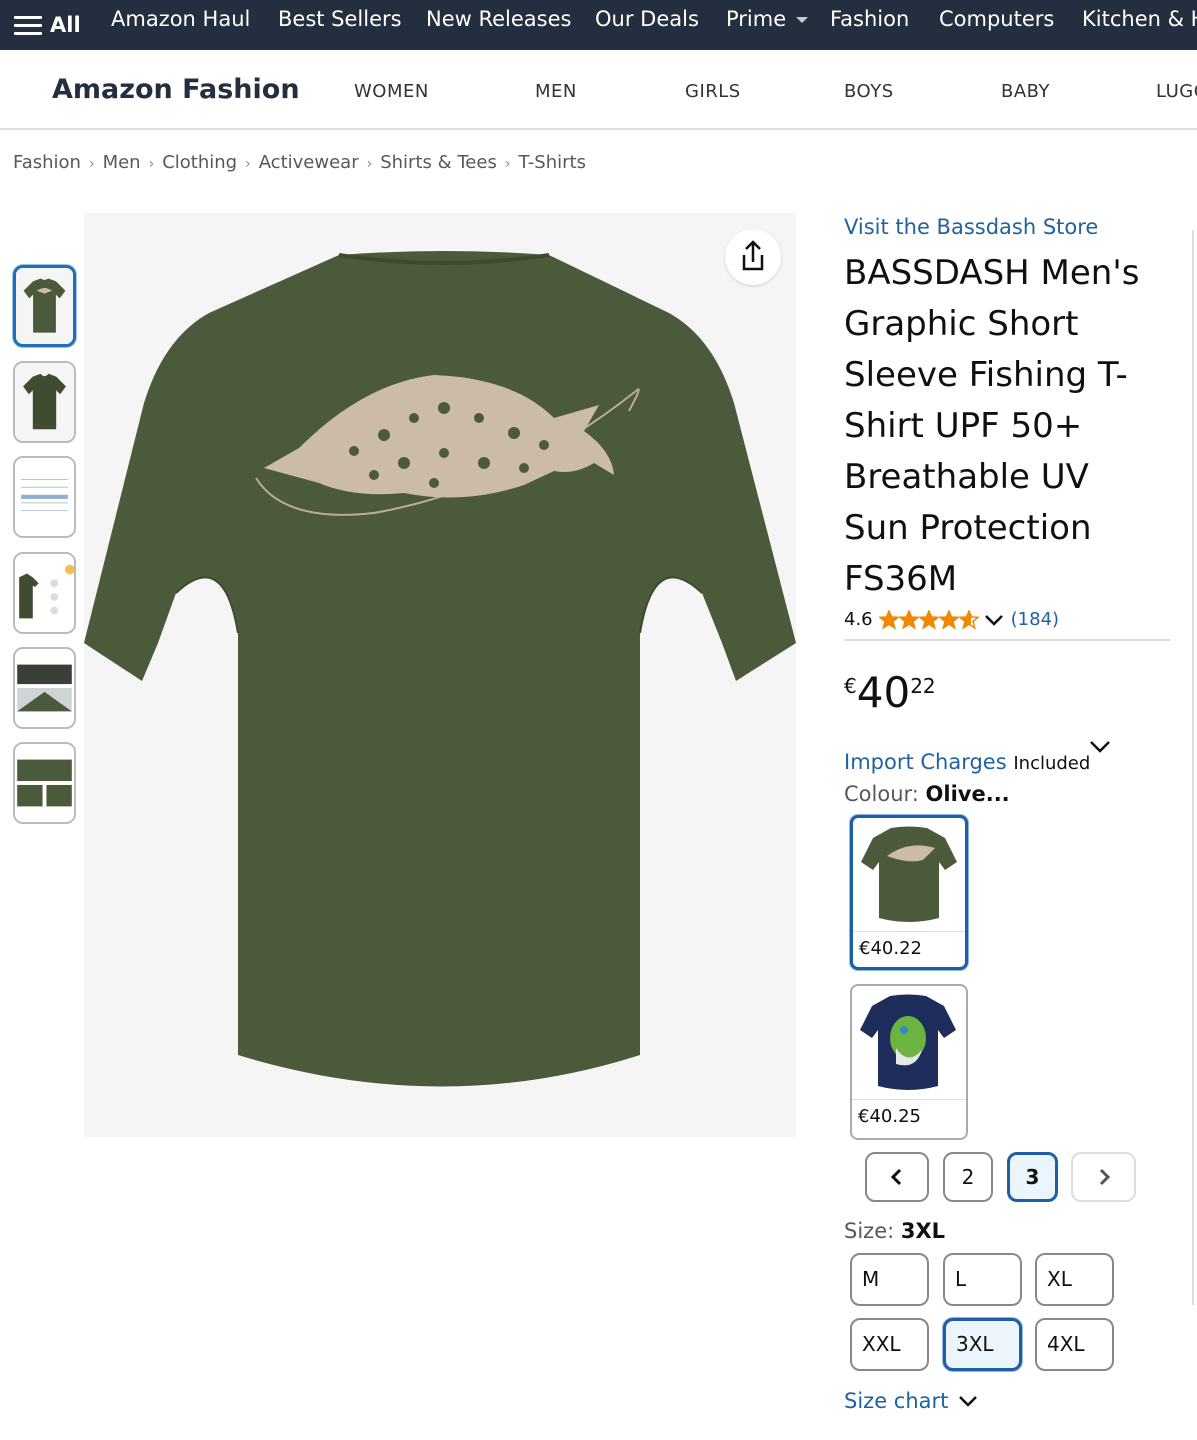  I want to click on navy-shirt-swatch, so click(908, 1042).